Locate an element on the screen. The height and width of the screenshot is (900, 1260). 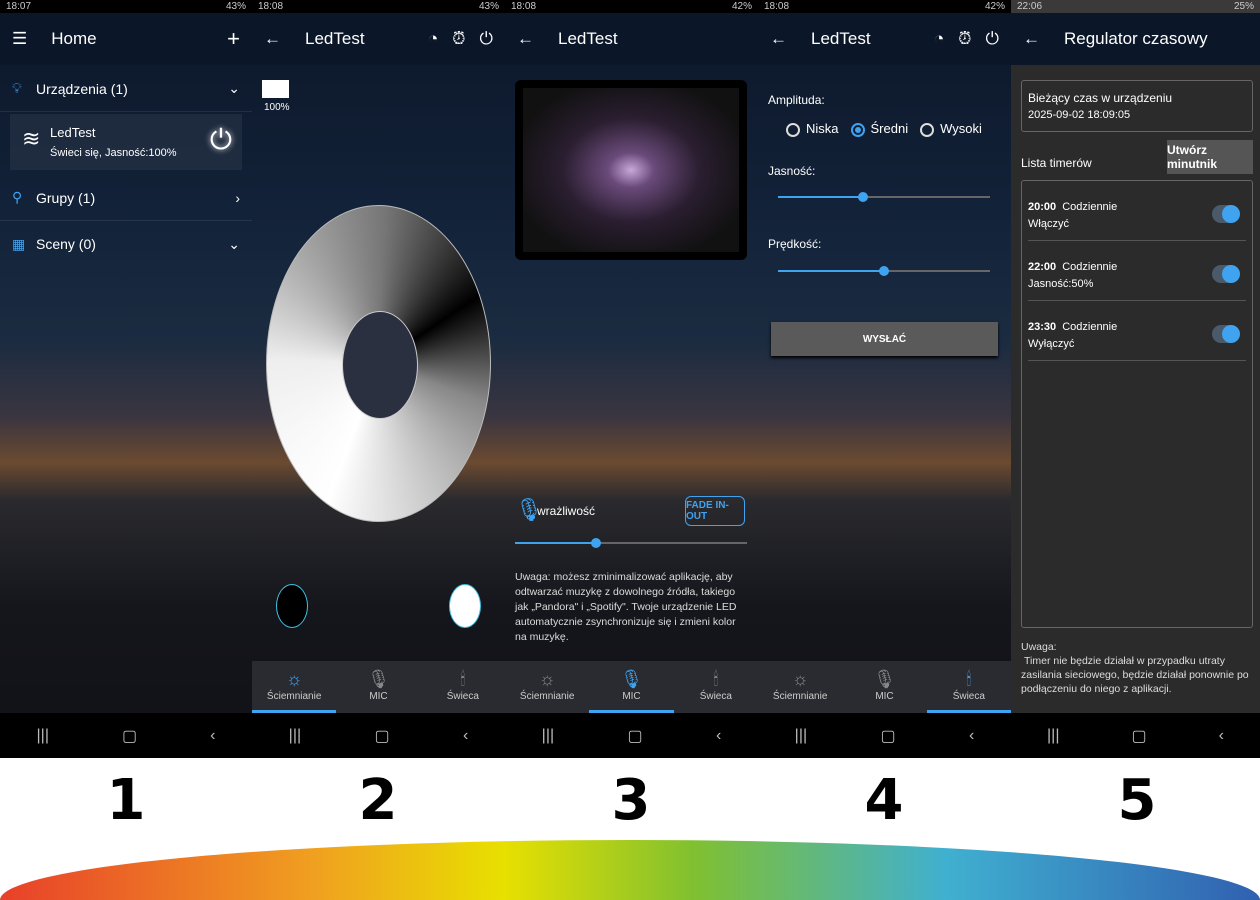
tab-label: Ściemnianie is located at coordinates (294, 696).